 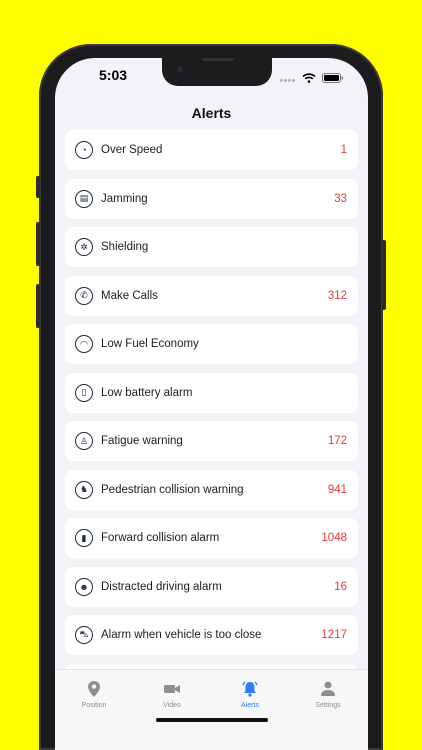 What do you see at coordinates (84, 538) in the screenshot?
I see `collision-icon: ▮` at bounding box center [84, 538].